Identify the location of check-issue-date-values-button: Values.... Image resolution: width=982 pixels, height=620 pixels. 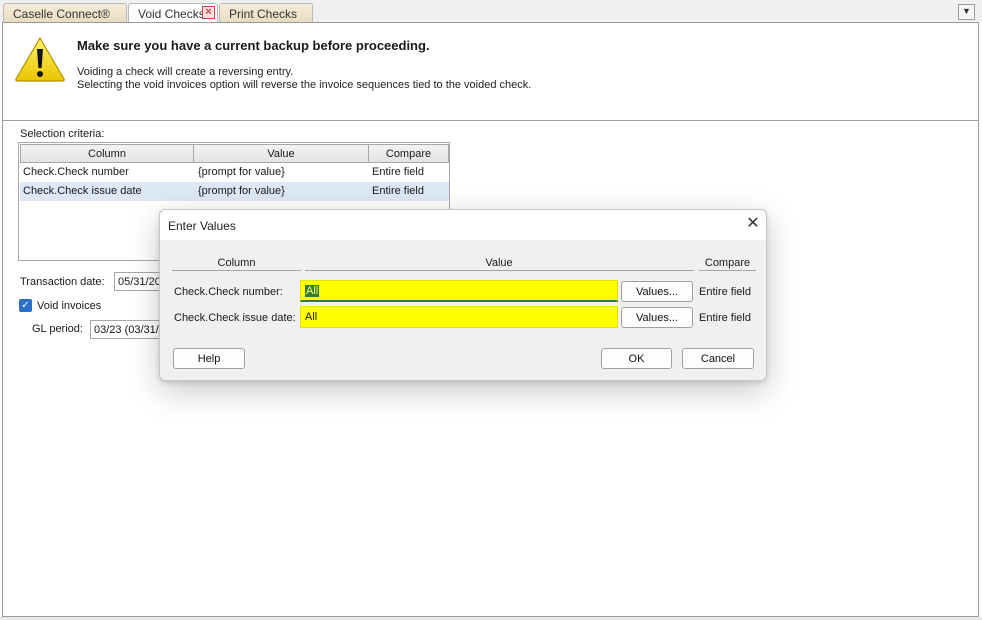
(657, 317).